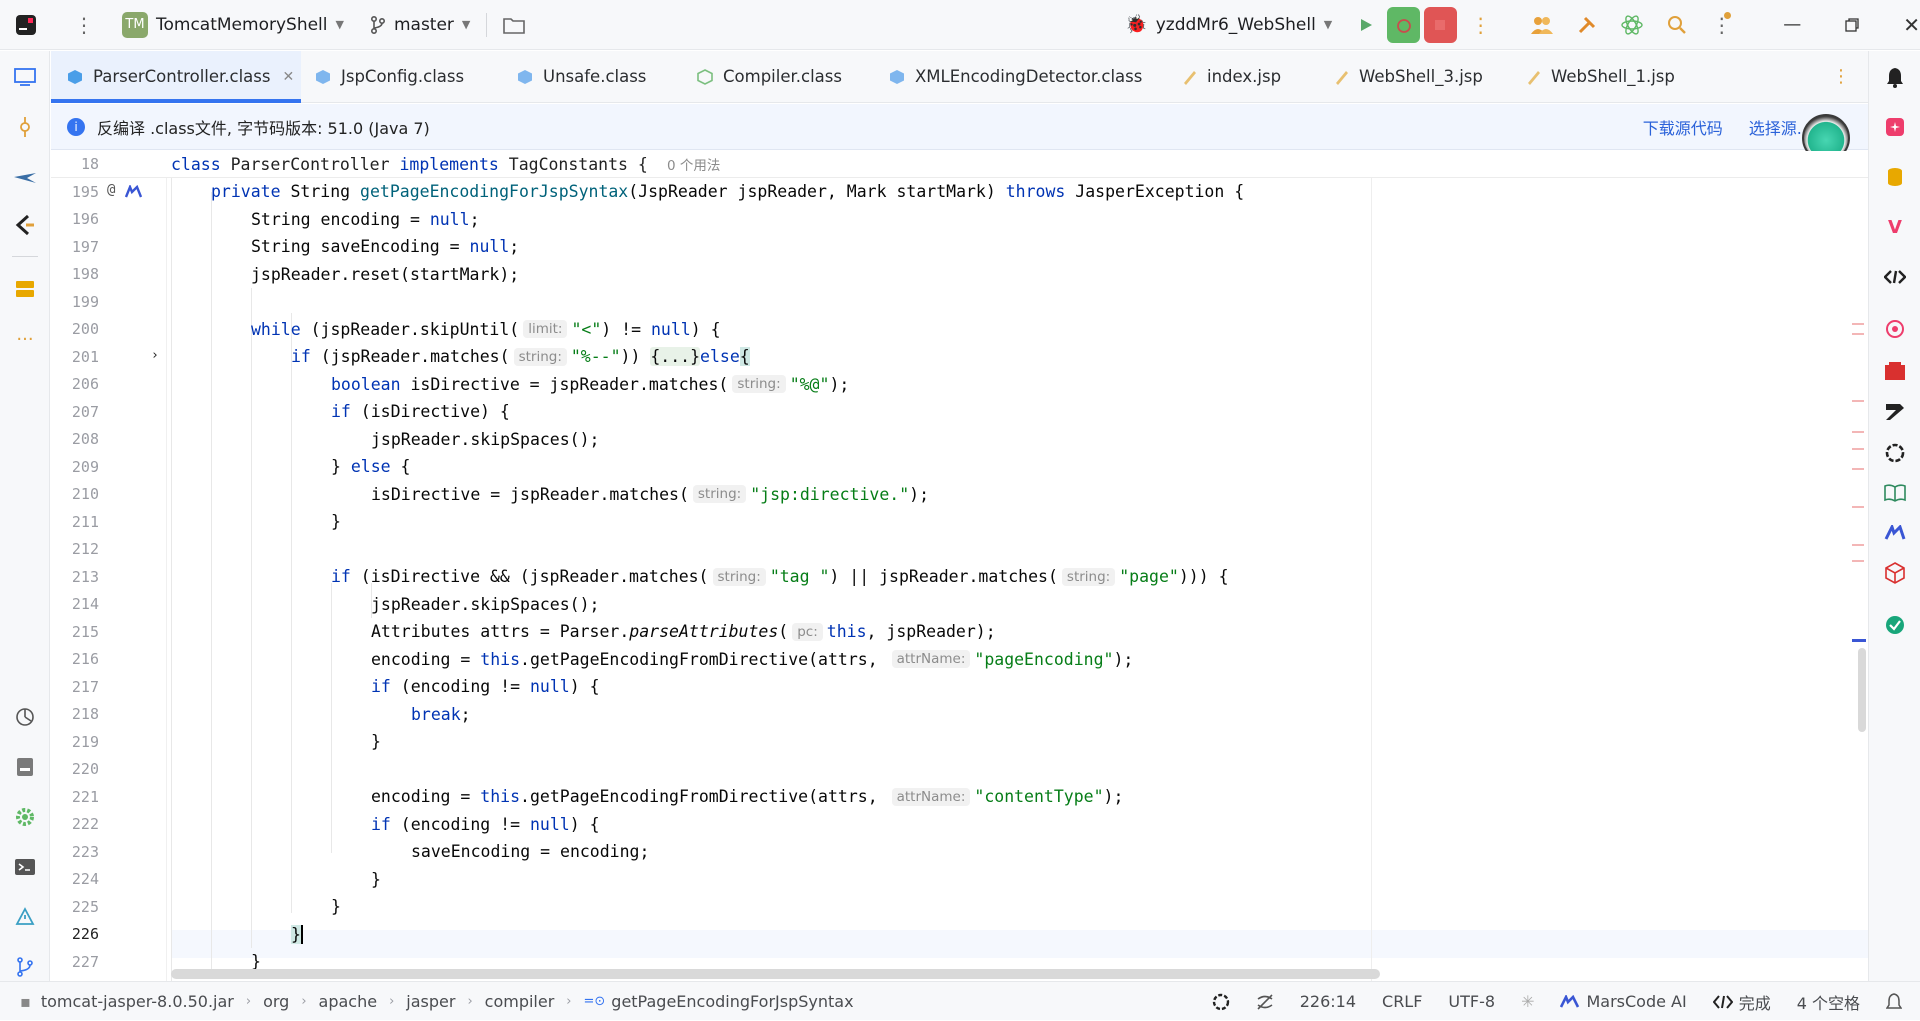 The image size is (1920, 1021). Describe the element at coordinates (1895, 371) in the screenshot. I see `red-plugin-icon` at that location.